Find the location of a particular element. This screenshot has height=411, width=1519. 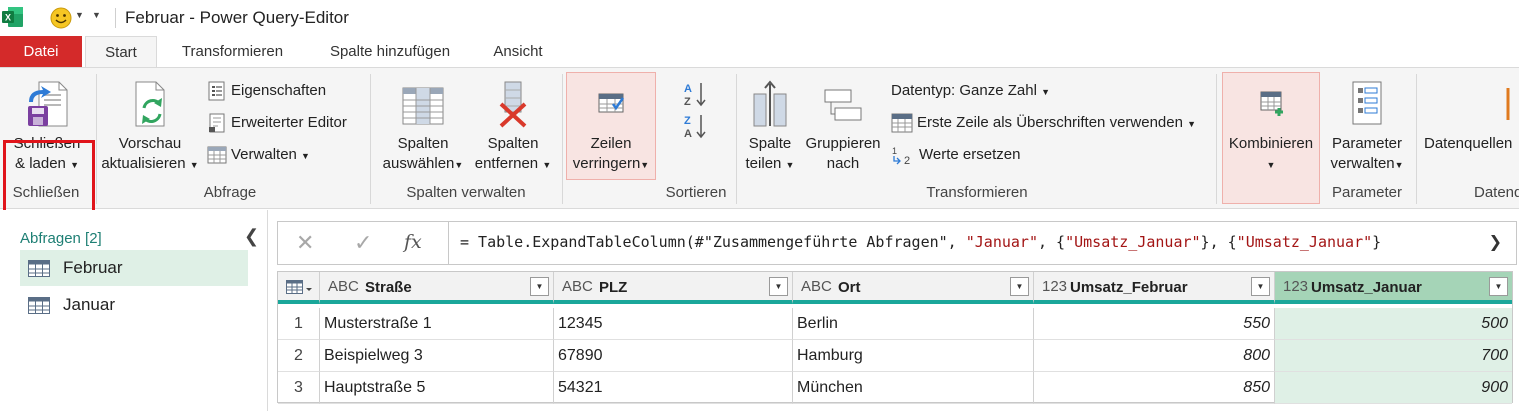

column-header-plz: ABC PLZ ▼ is located at coordinates (673, 288).